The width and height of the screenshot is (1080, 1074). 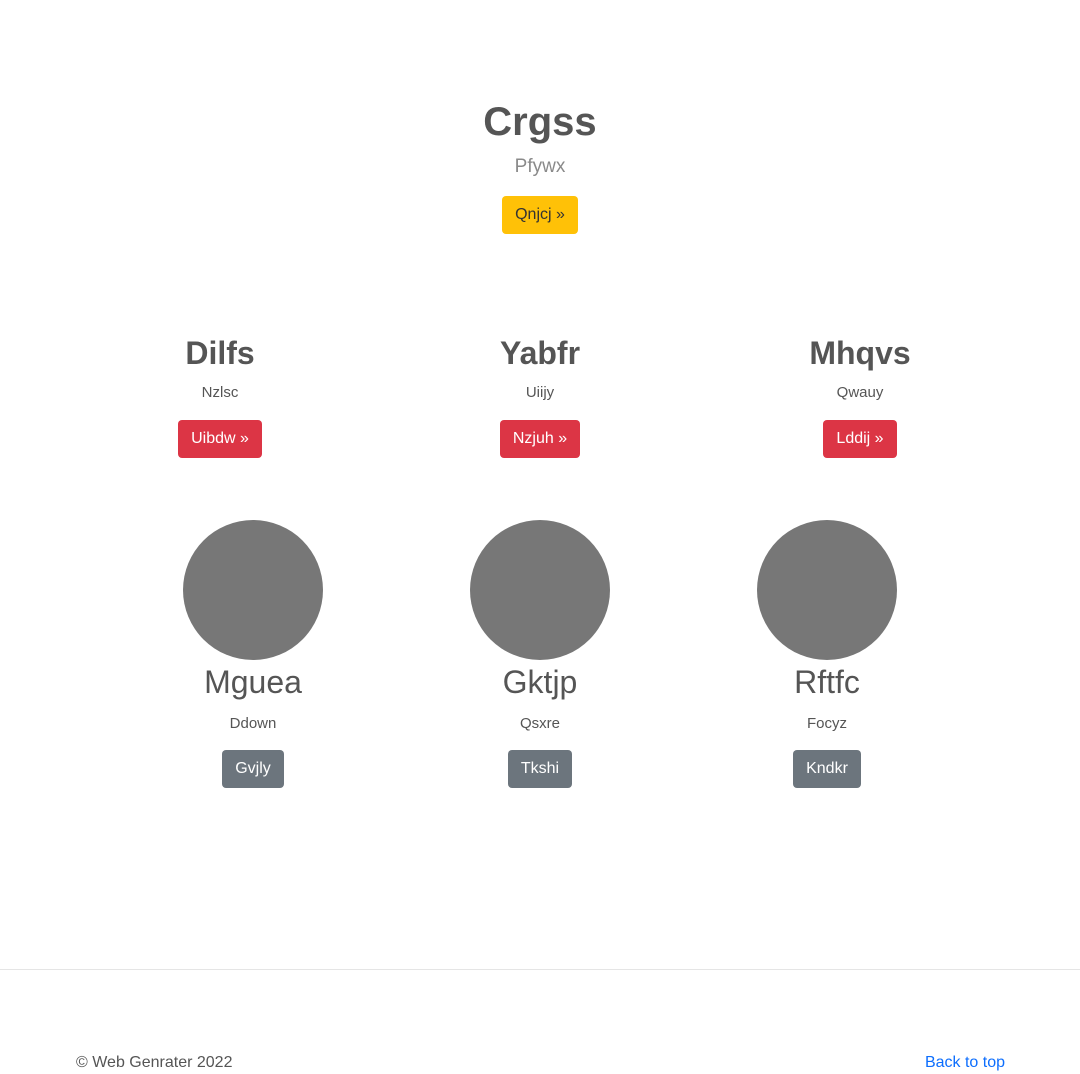 What do you see at coordinates (860, 439) in the screenshot?
I see `feature-button: Lddij »` at bounding box center [860, 439].